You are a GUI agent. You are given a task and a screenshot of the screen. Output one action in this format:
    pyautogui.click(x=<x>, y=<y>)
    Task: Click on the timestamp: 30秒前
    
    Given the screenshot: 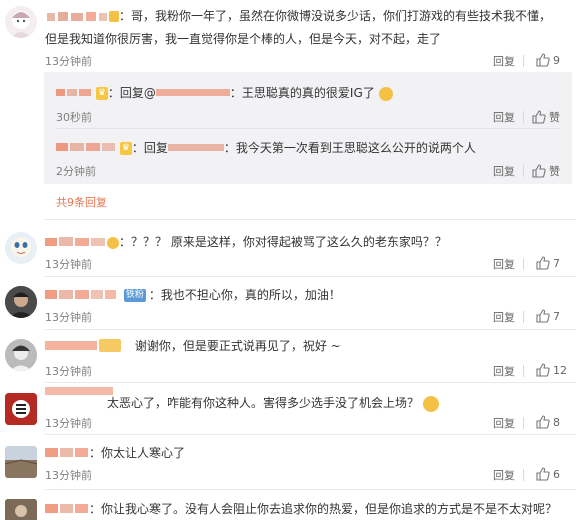 What is the action you would take?
    pyautogui.click(x=74, y=117)
    